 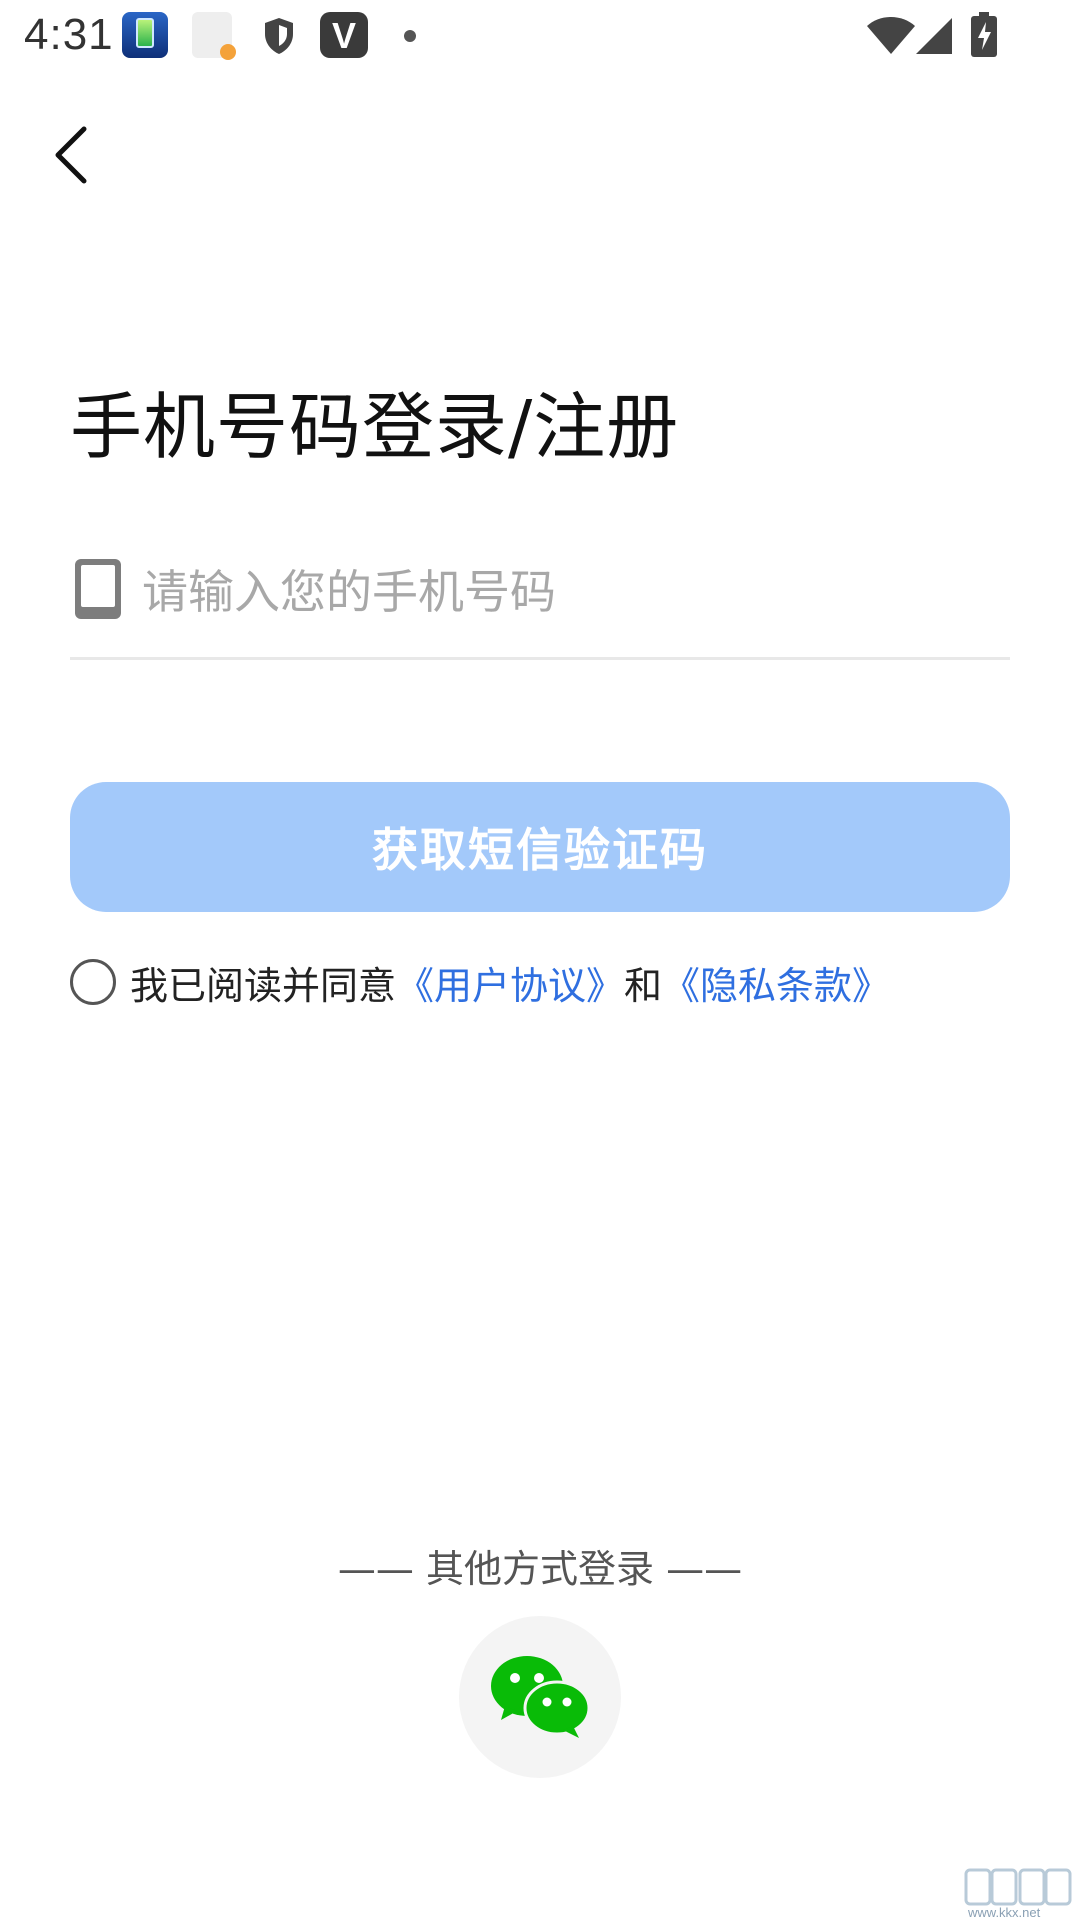 What do you see at coordinates (145, 35) in the screenshot?
I see `battery-app-icon` at bounding box center [145, 35].